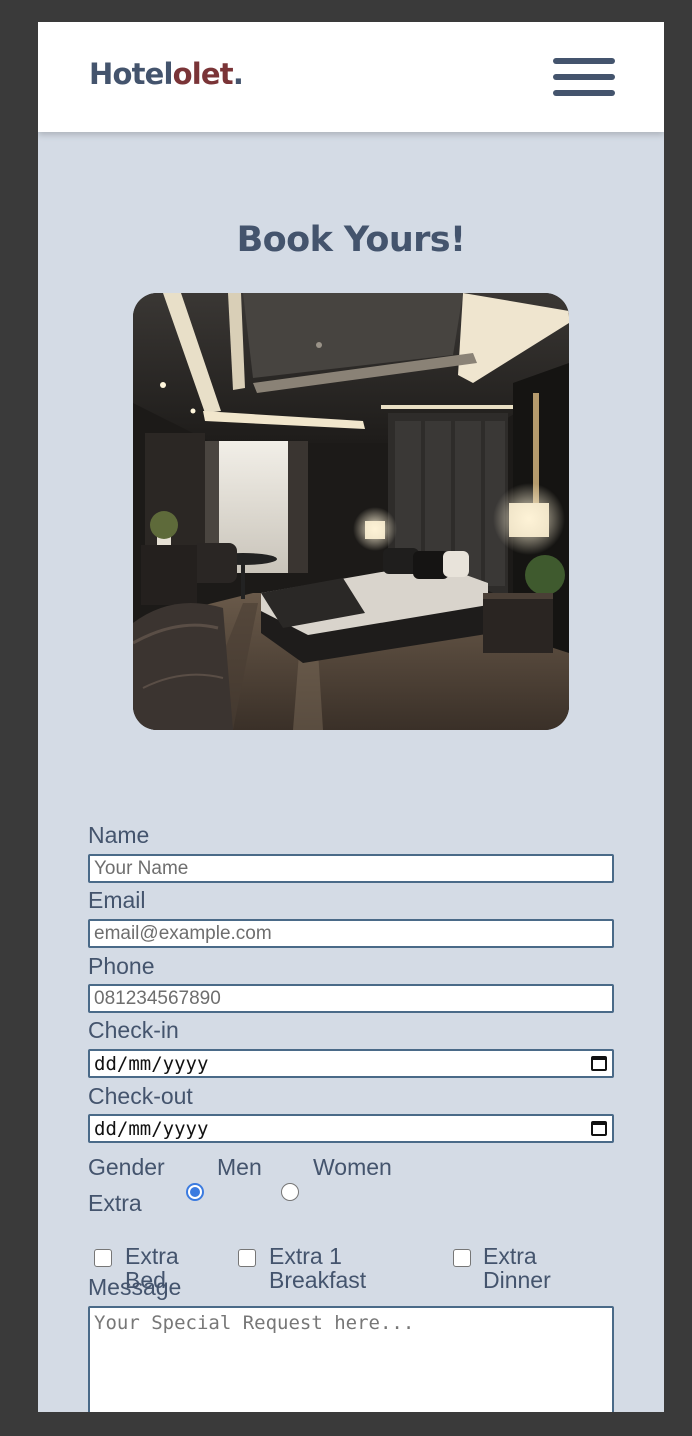 Image resolution: width=692 pixels, height=1436 pixels. Describe the element at coordinates (290, 1192) in the screenshot. I see `gender-radio-women` at that location.